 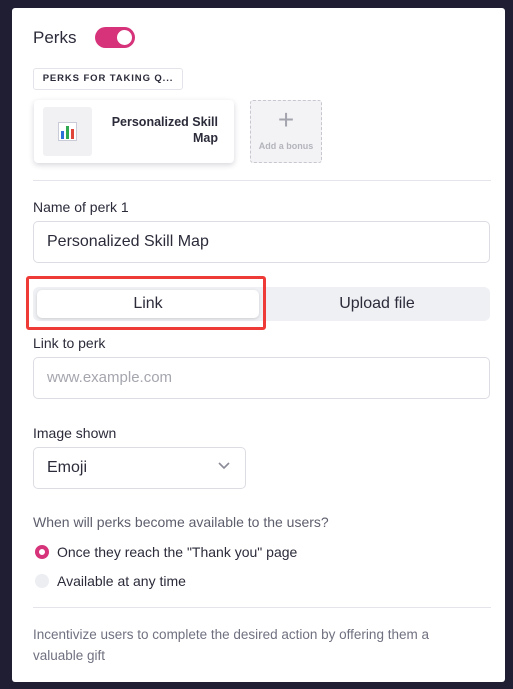 I want to click on radio-label-any-time: Available at any time, so click(x=121, y=581).